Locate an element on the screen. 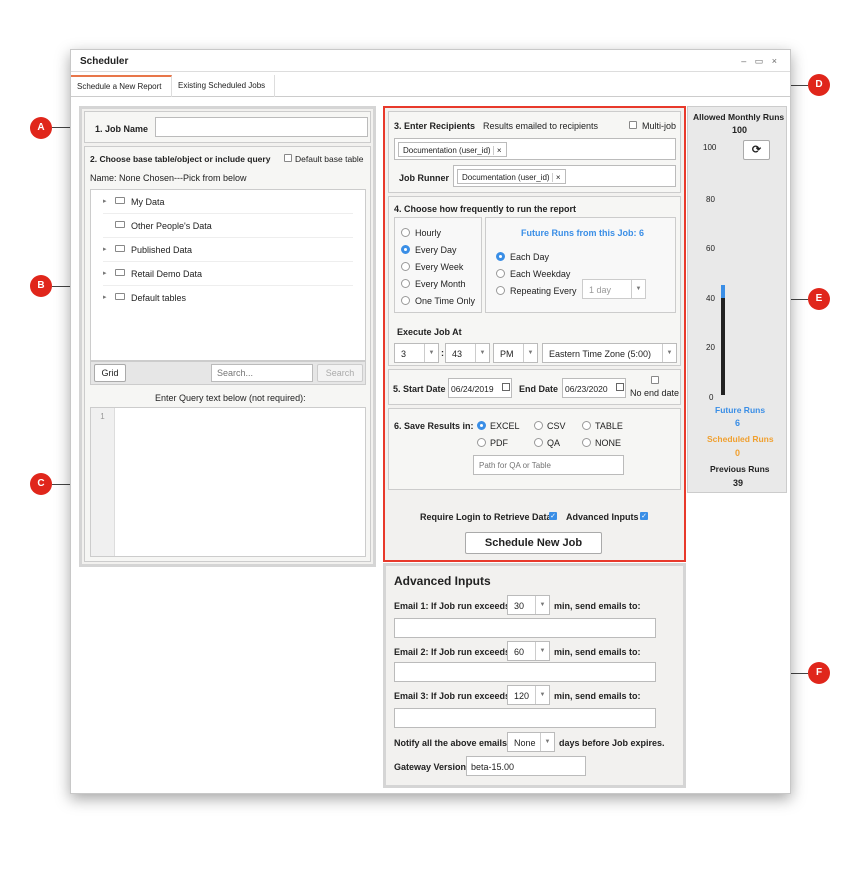  recipients-input: Documentation (user_id) × is located at coordinates (535, 149).